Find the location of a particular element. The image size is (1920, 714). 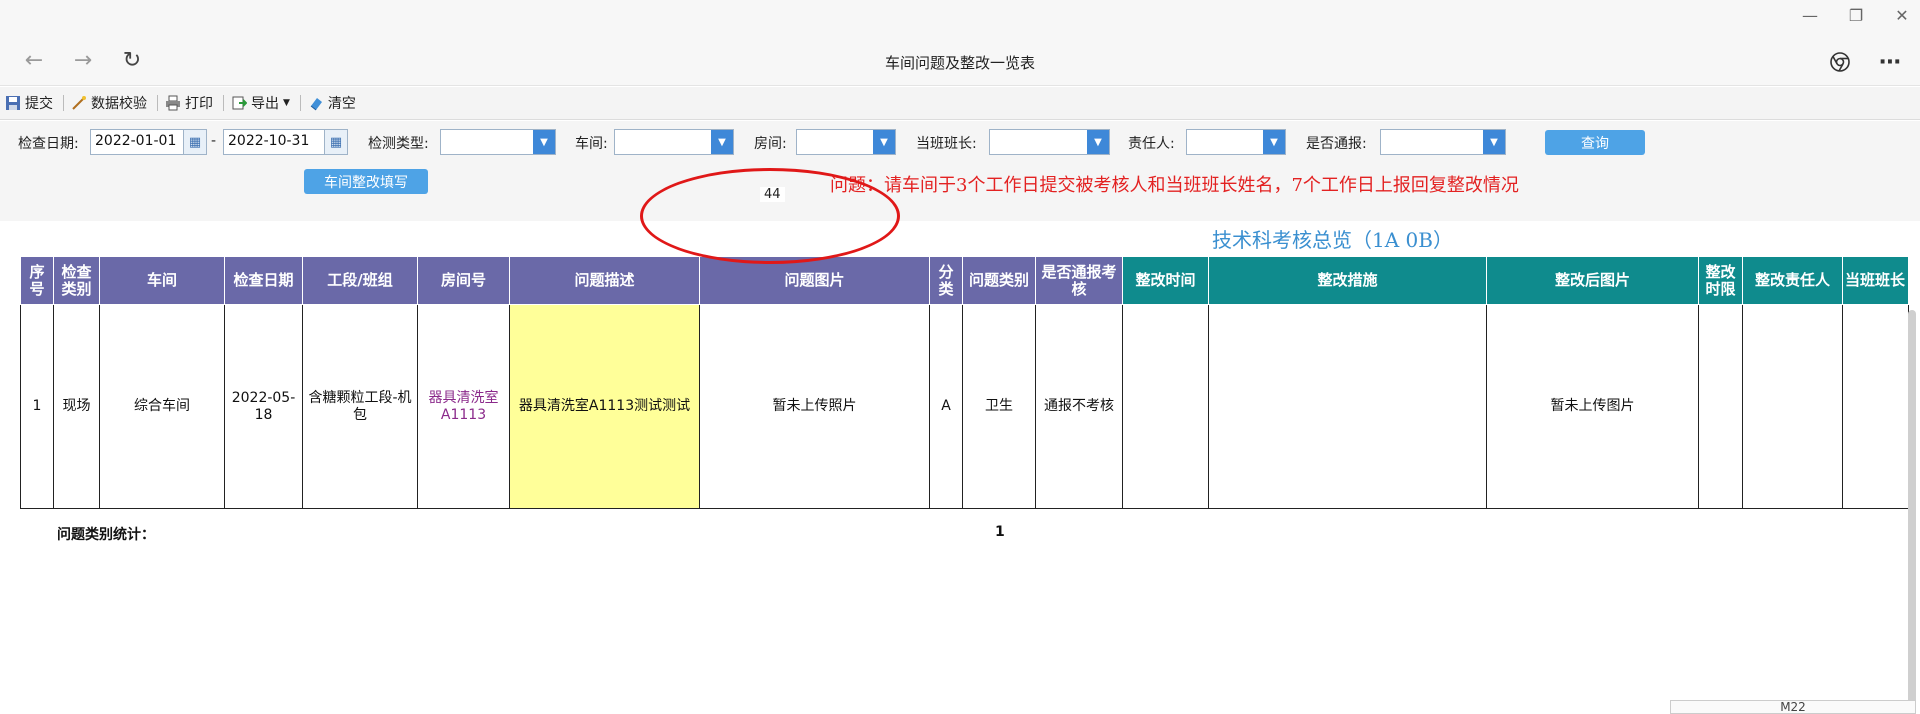

date-from-input: 2022-01-01 is located at coordinates (137, 142).